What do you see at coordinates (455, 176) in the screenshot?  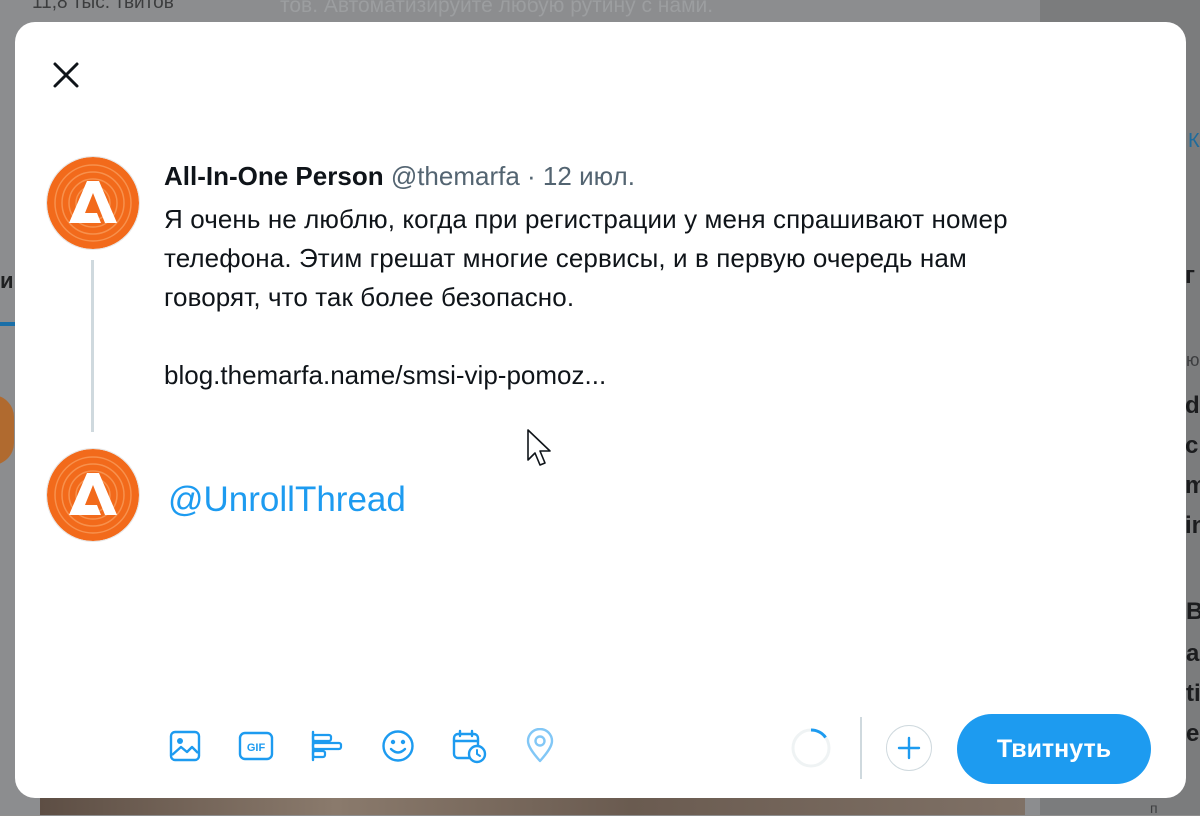 I see `author-handle: @themarfa` at bounding box center [455, 176].